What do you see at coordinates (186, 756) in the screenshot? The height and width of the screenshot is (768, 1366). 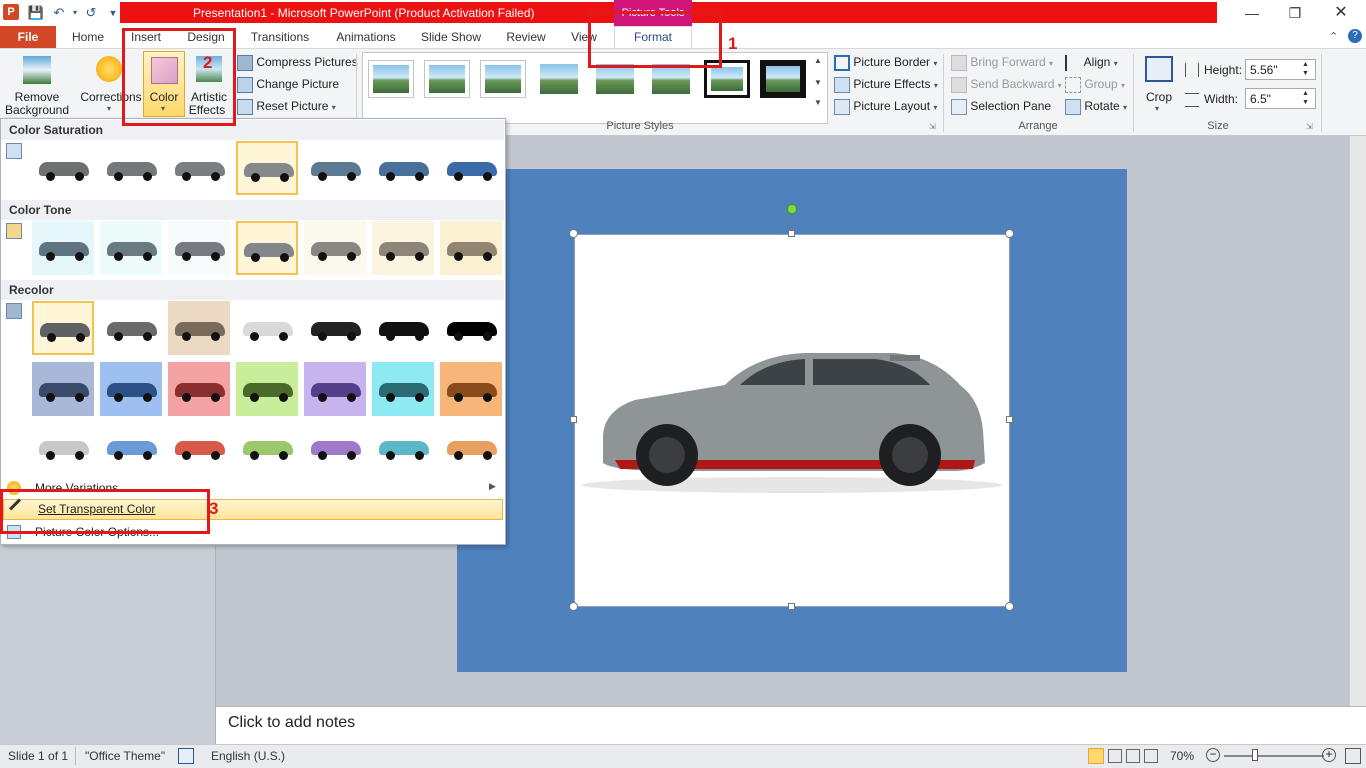 I see `proofing-icon` at bounding box center [186, 756].